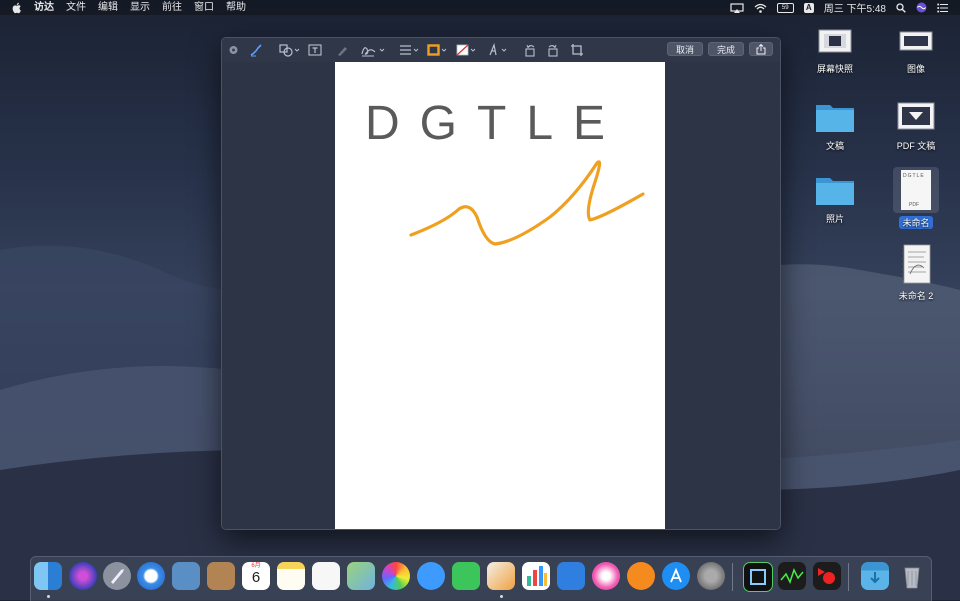 The image size is (960, 601). I want to click on dock-maps-icon, so click(361, 576).